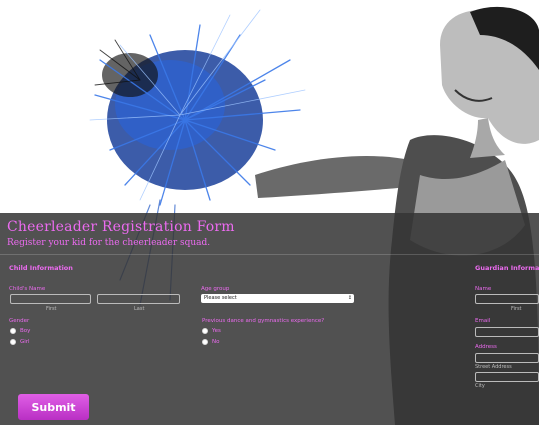 This screenshot has width=539, height=425. What do you see at coordinates (480, 386) in the screenshot?
I see `city-sublabel: City` at bounding box center [480, 386].